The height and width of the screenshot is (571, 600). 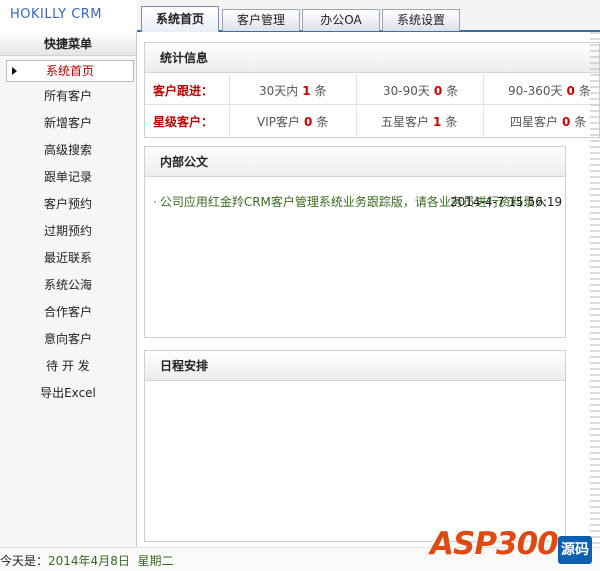 I want to click on sidebar-item-to-develop: 待 开 发, so click(x=68, y=366).